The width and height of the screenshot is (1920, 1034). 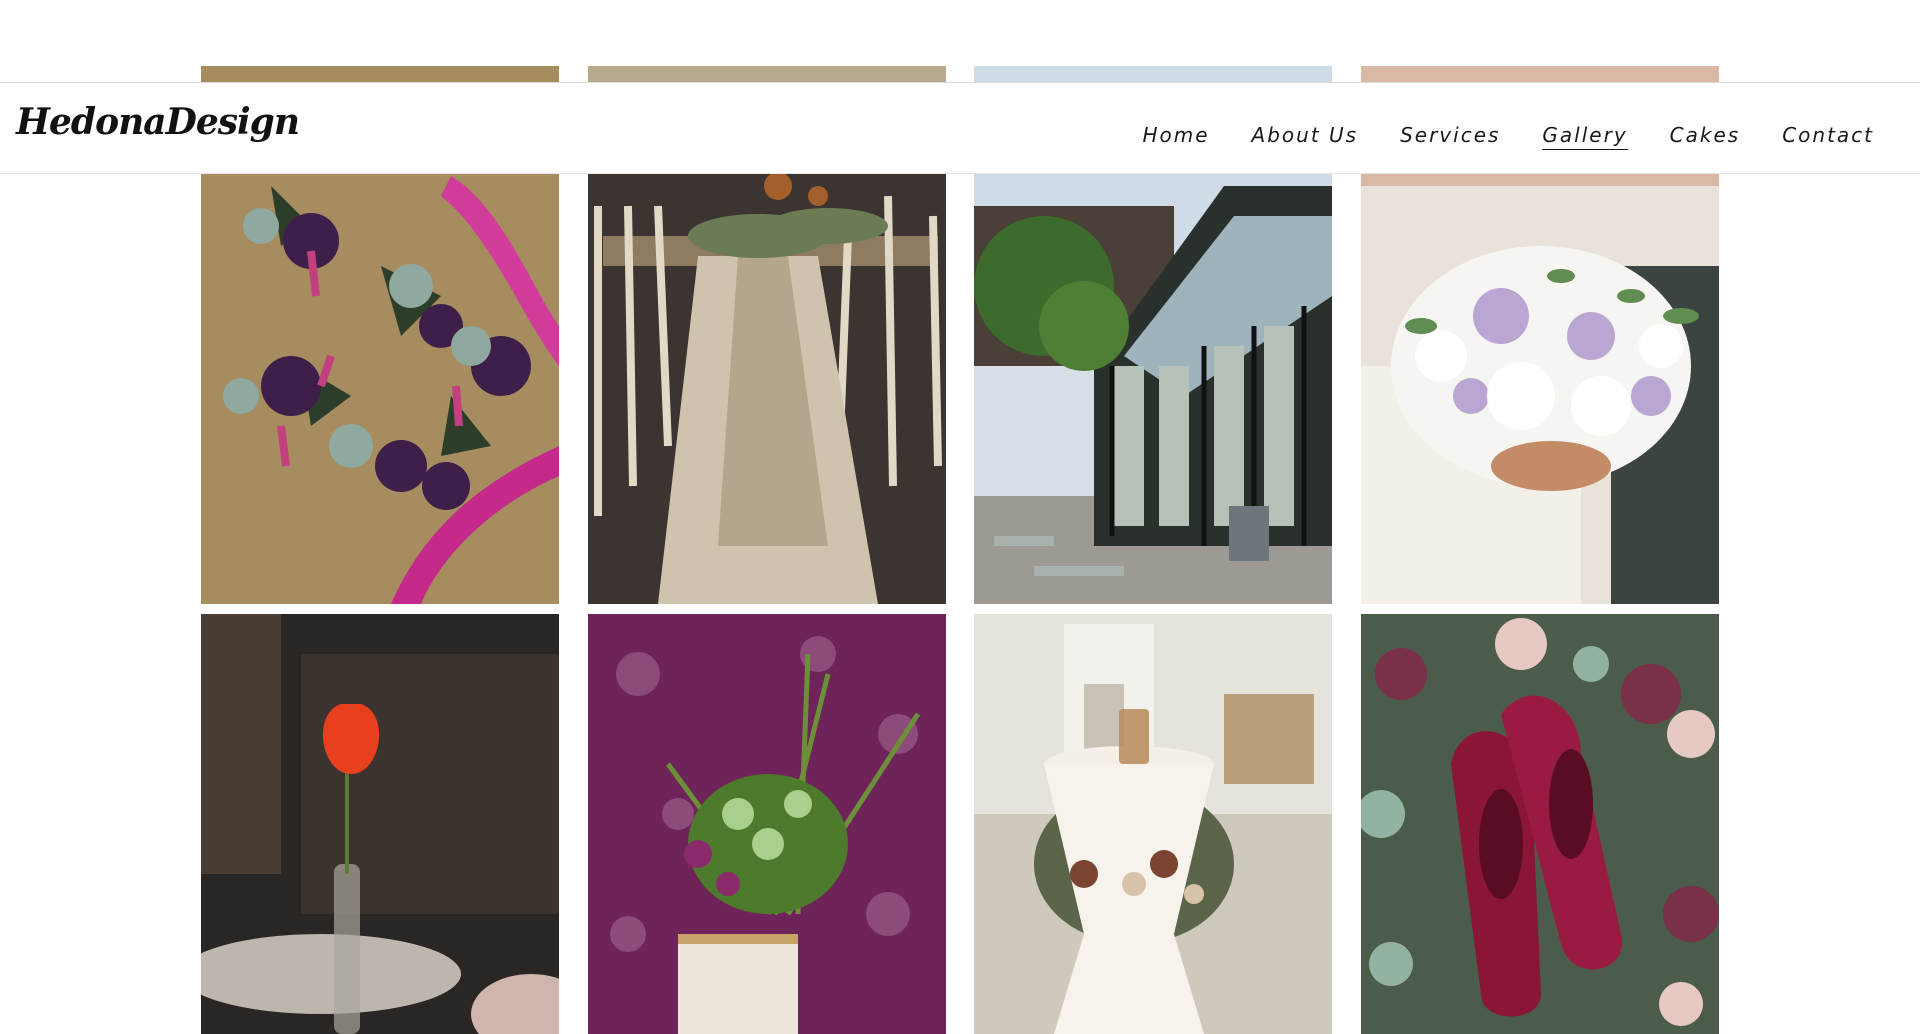 I want to click on nav-home: Home, so click(x=1175, y=136).